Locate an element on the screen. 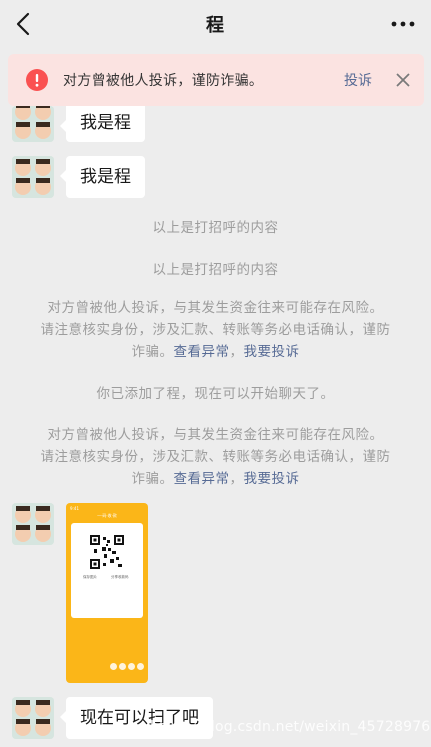  image-message: 9:41 一·码·收·款 保存图片 分享收款码 is located at coordinates (107, 593).